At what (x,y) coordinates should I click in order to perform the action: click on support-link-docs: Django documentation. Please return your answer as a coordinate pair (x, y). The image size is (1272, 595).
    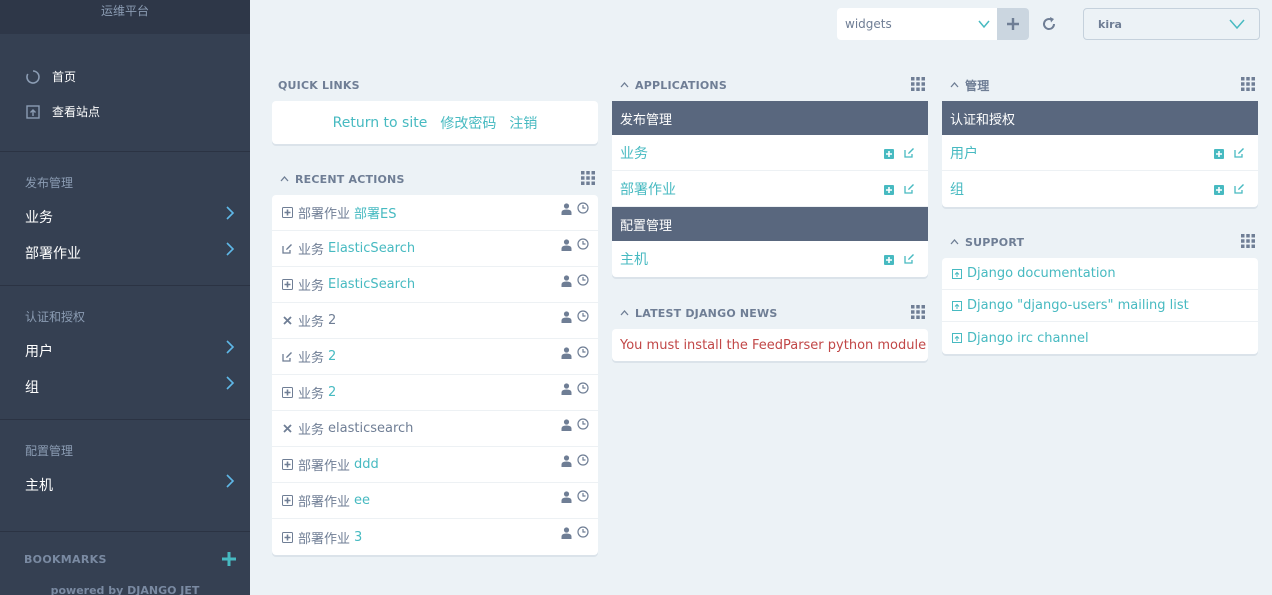
    Looking at the image, I should click on (1100, 274).